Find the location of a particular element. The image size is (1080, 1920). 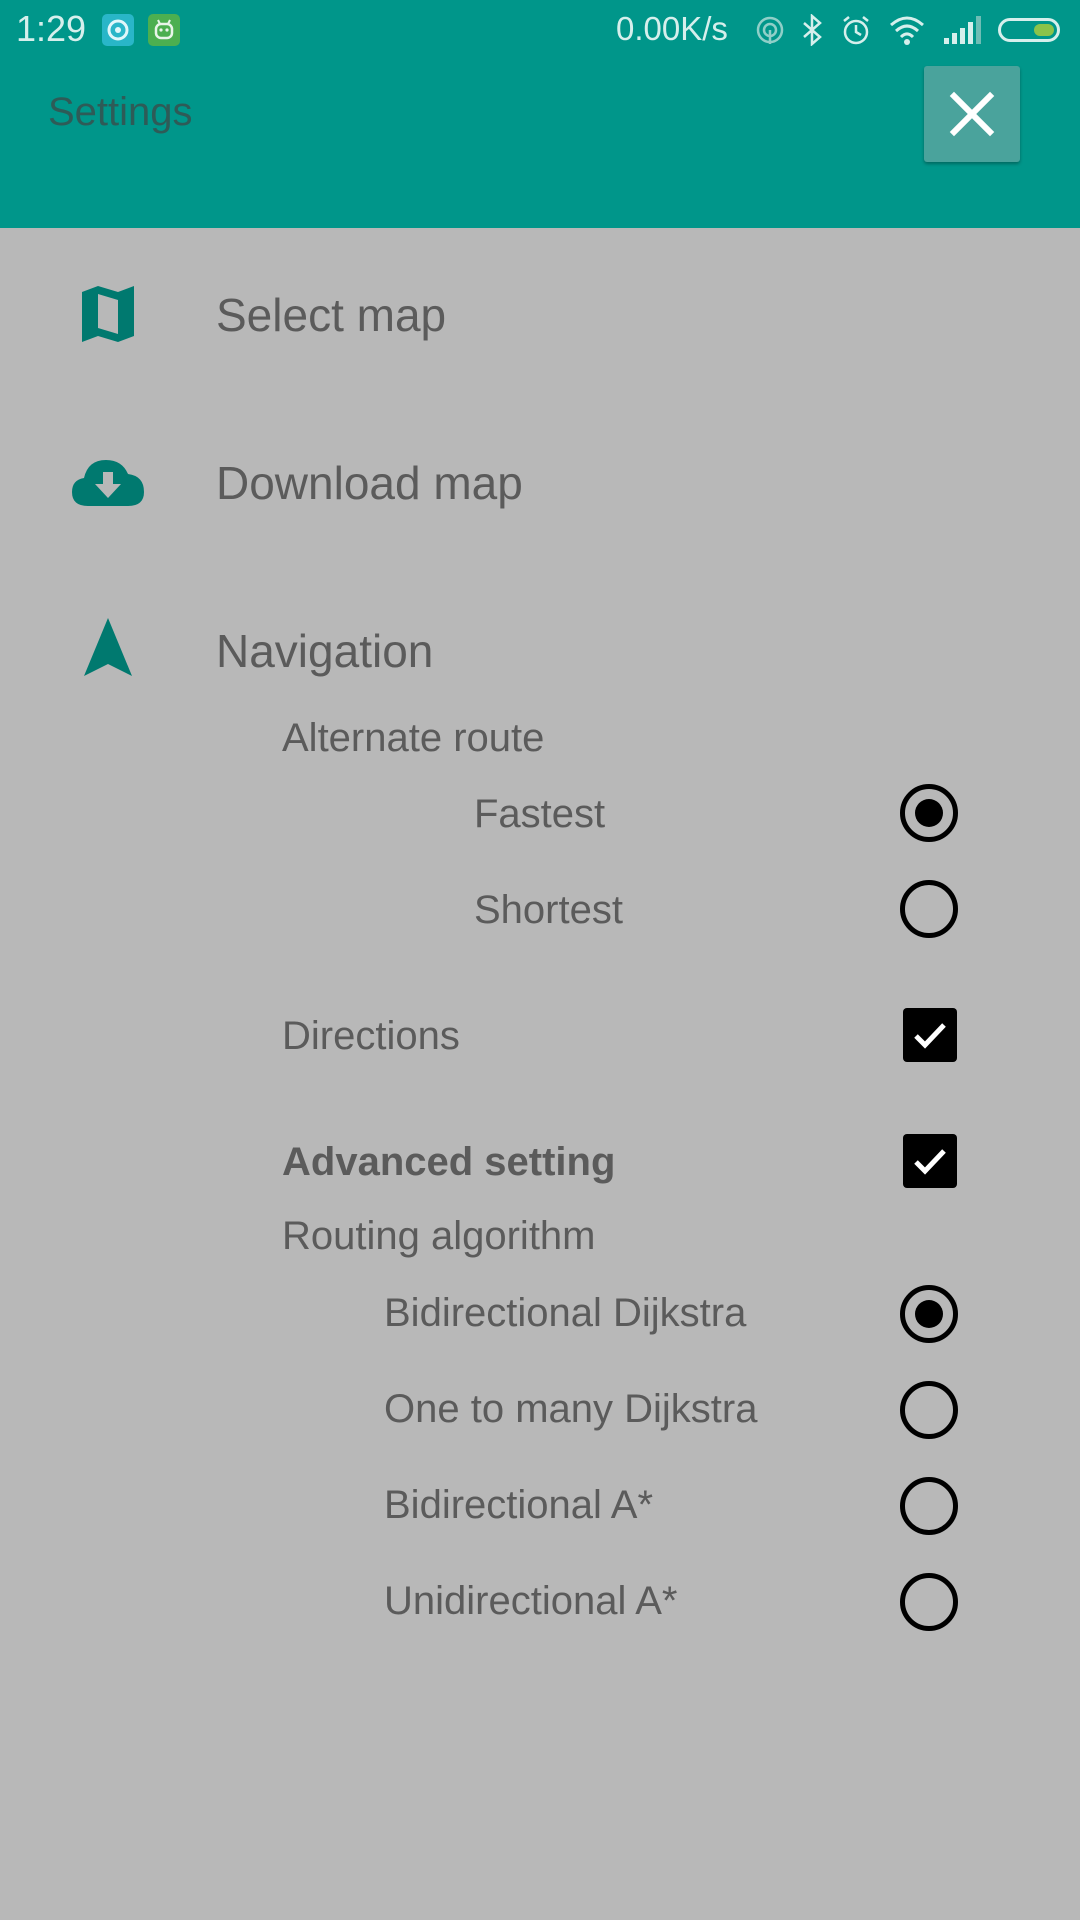

directions-checkbox is located at coordinates (930, 1035).